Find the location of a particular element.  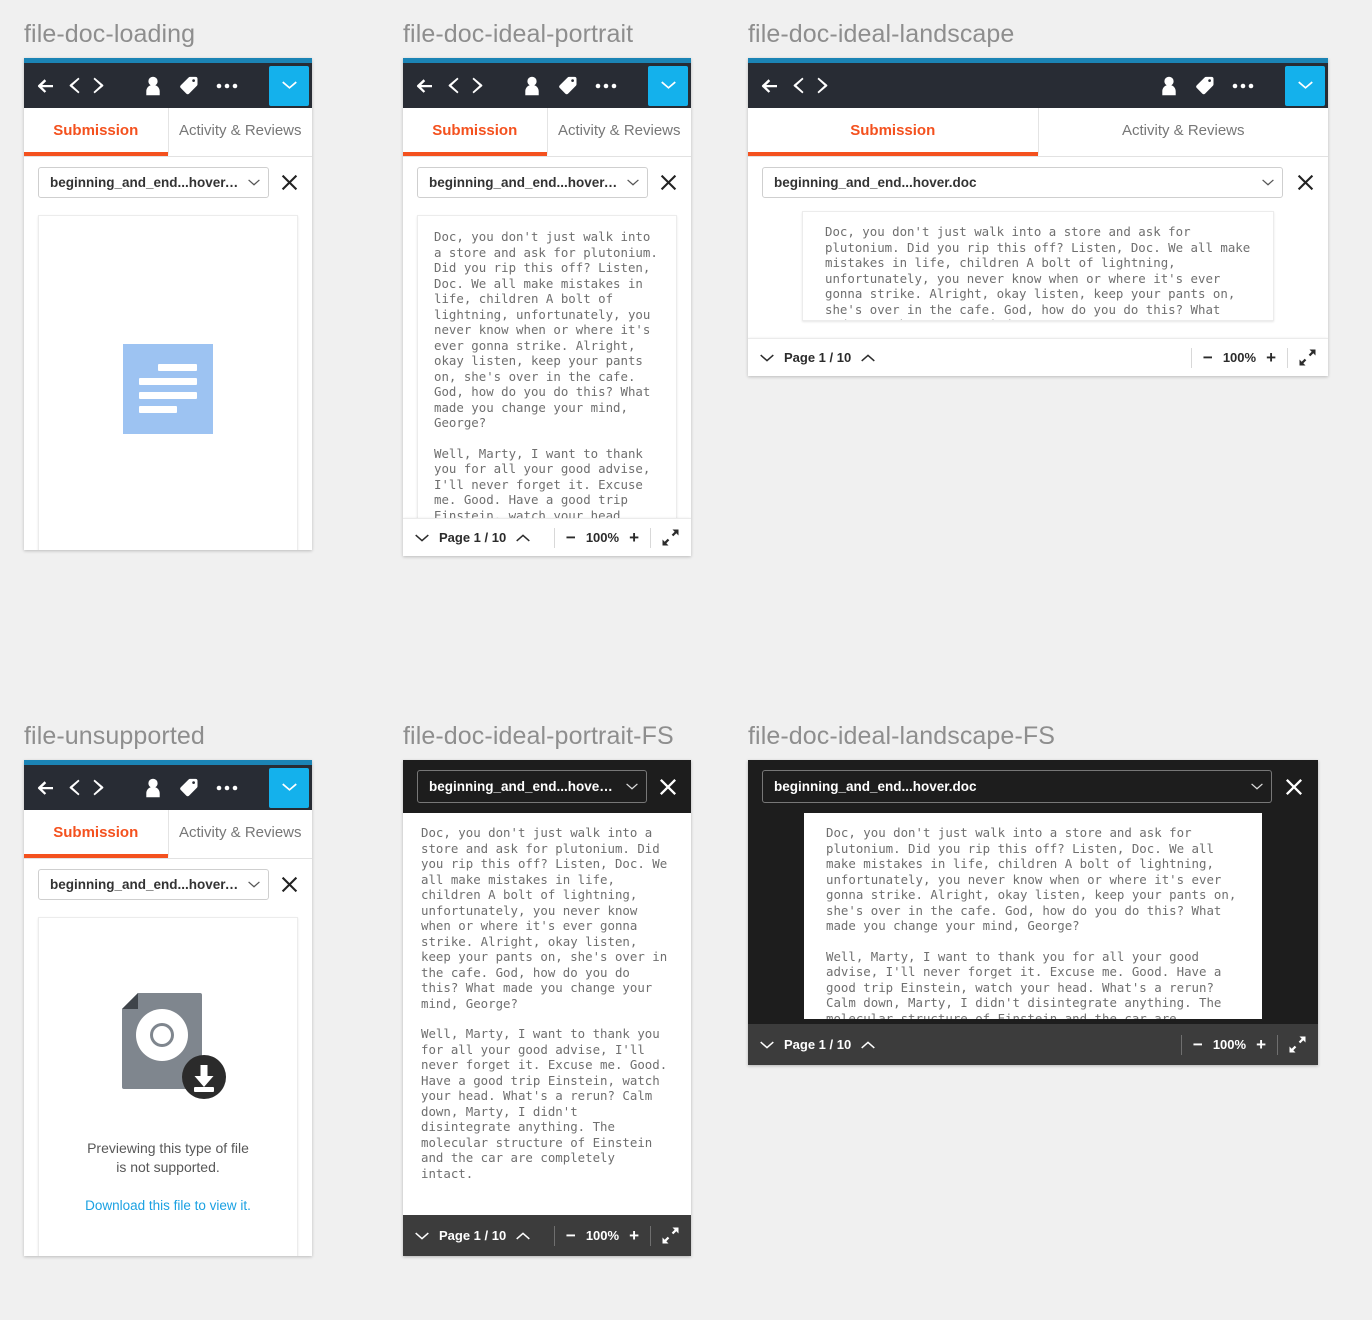

page-control-bar: Page 1 / 10 − 100% + is located at coordinates (547, 537).